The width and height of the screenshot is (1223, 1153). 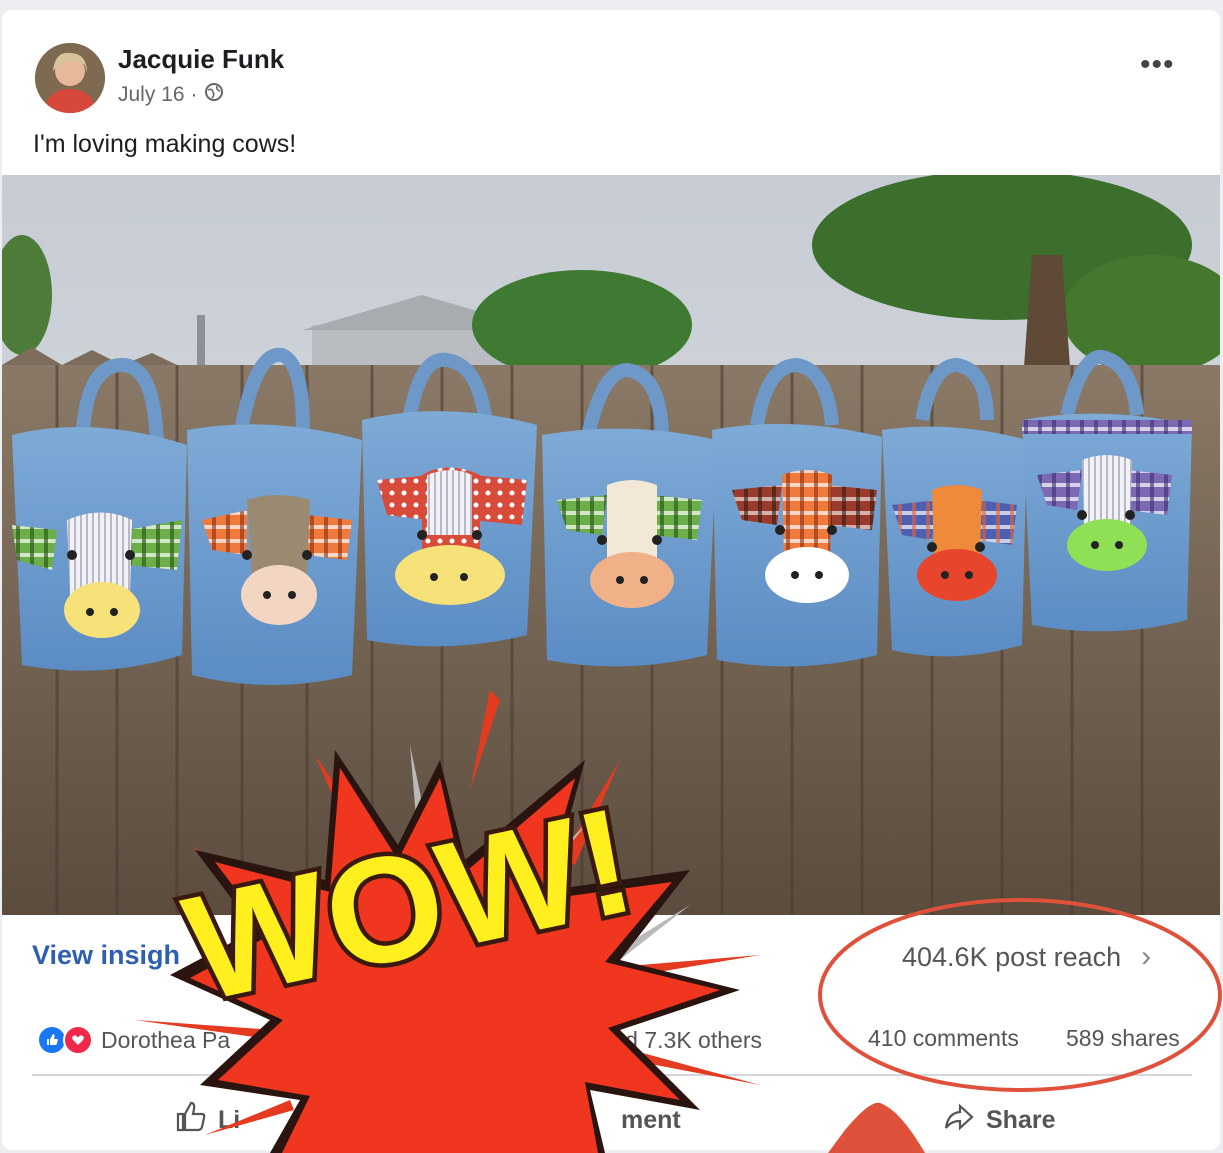 I want to click on more-options-button: •••, so click(x=1157, y=65).